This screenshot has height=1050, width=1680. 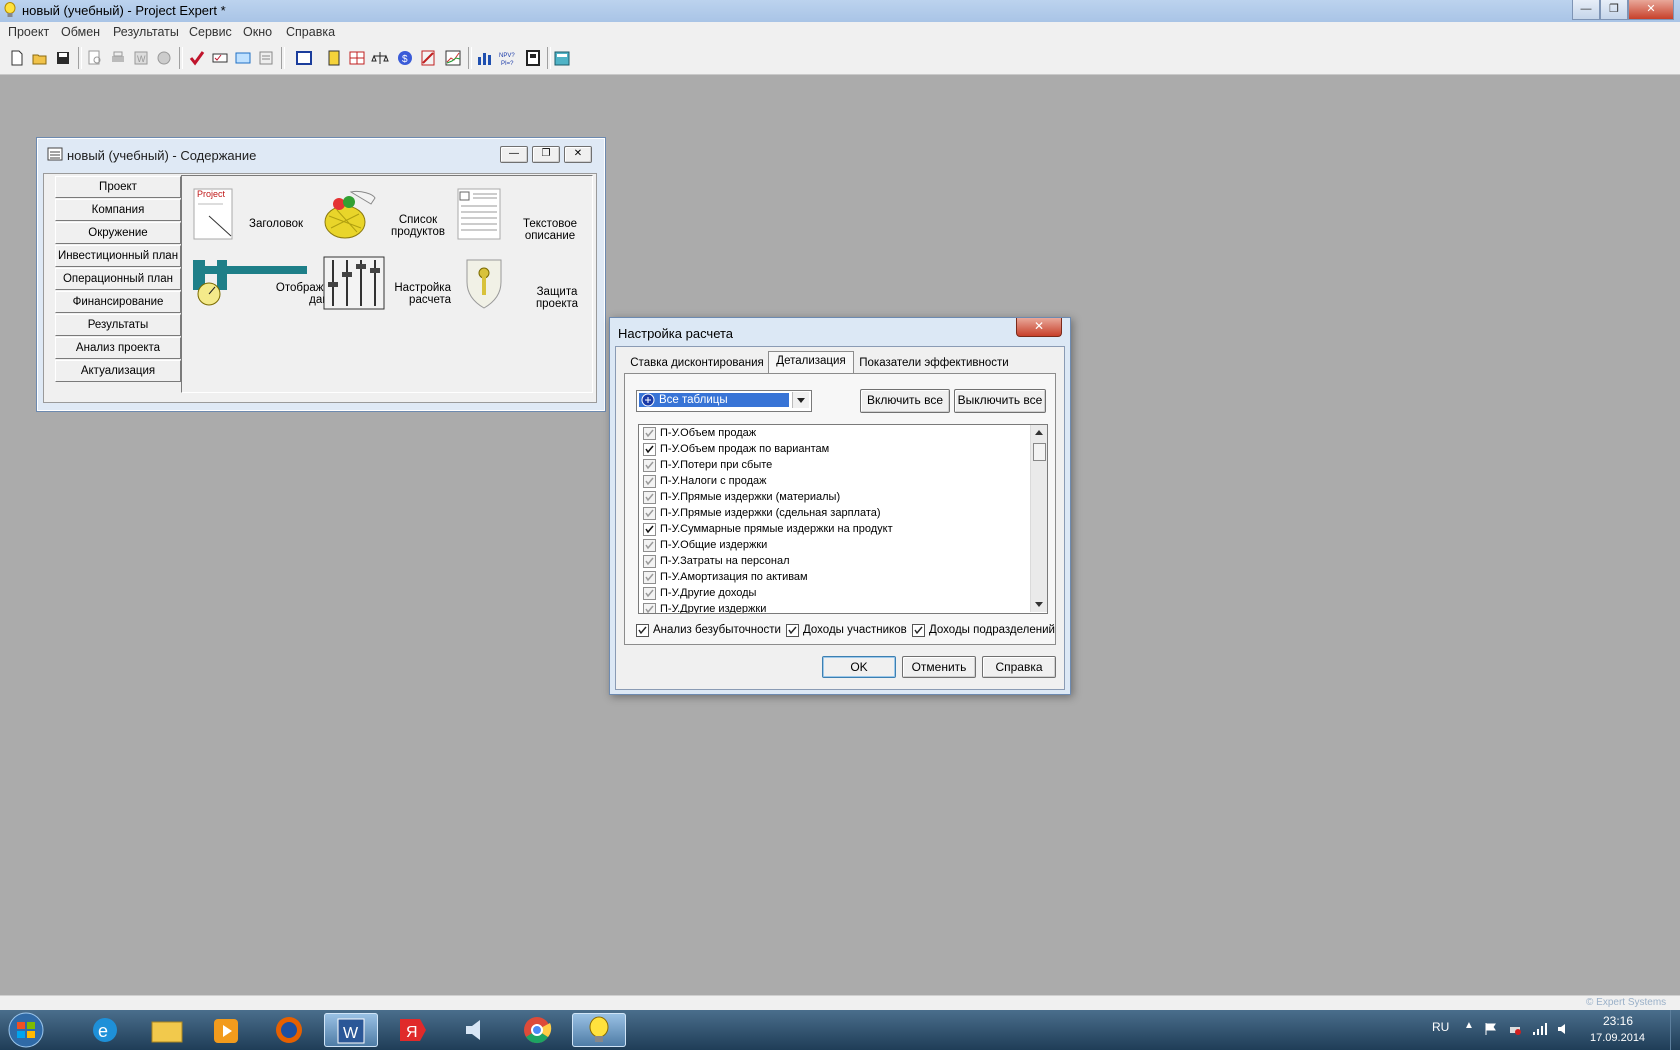 What do you see at coordinates (118, 187) in the screenshot?
I see `section-project-button: Проект` at bounding box center [118, 187].